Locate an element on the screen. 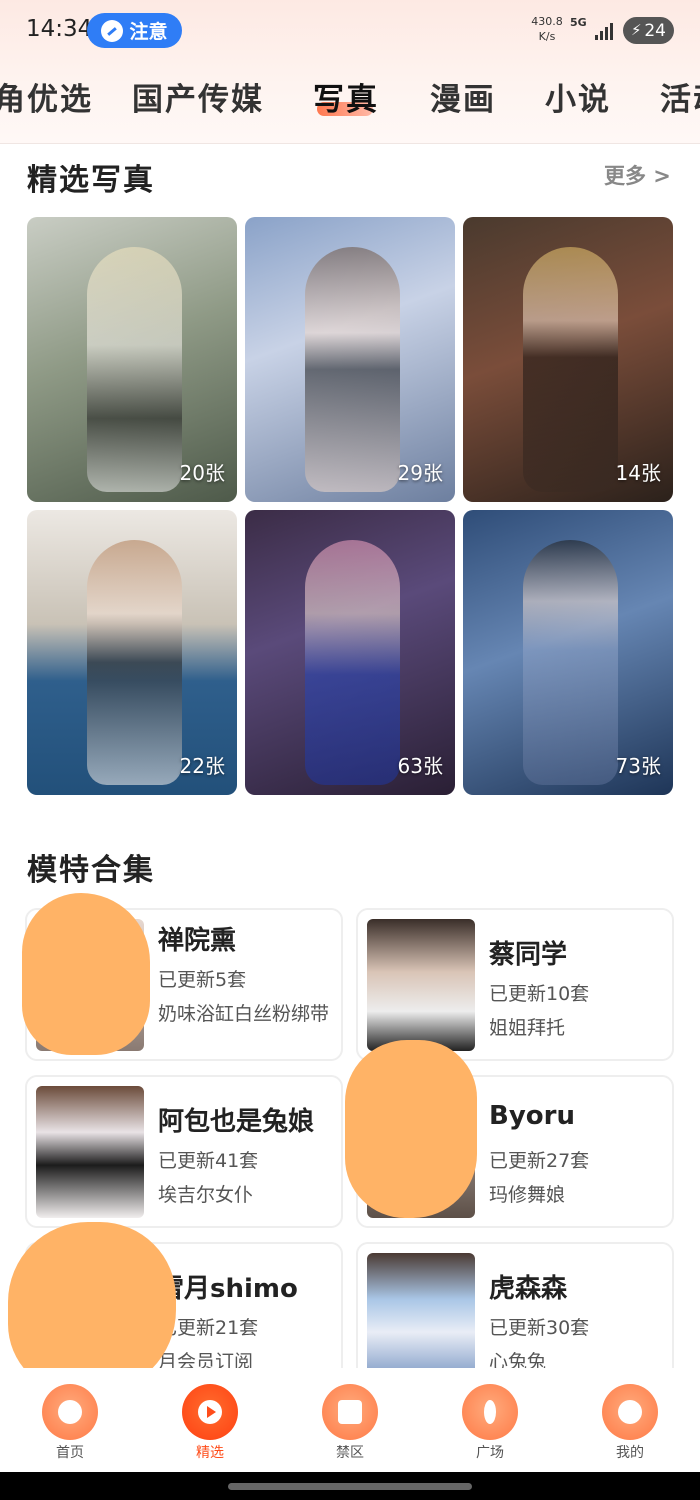  photo-count: 63张 is located at coordinates (420, 766).